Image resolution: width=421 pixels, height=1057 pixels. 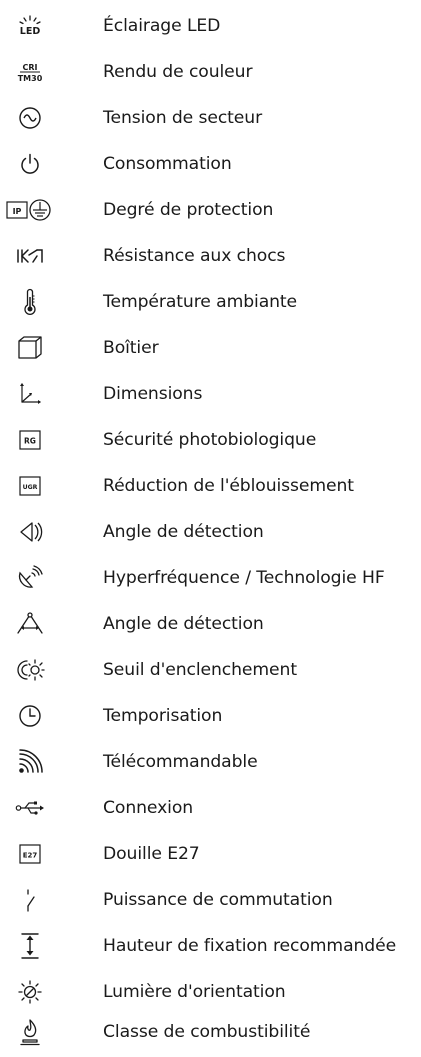 I want to click on led-lighting-icon: LED, so click(x=30, y=26).